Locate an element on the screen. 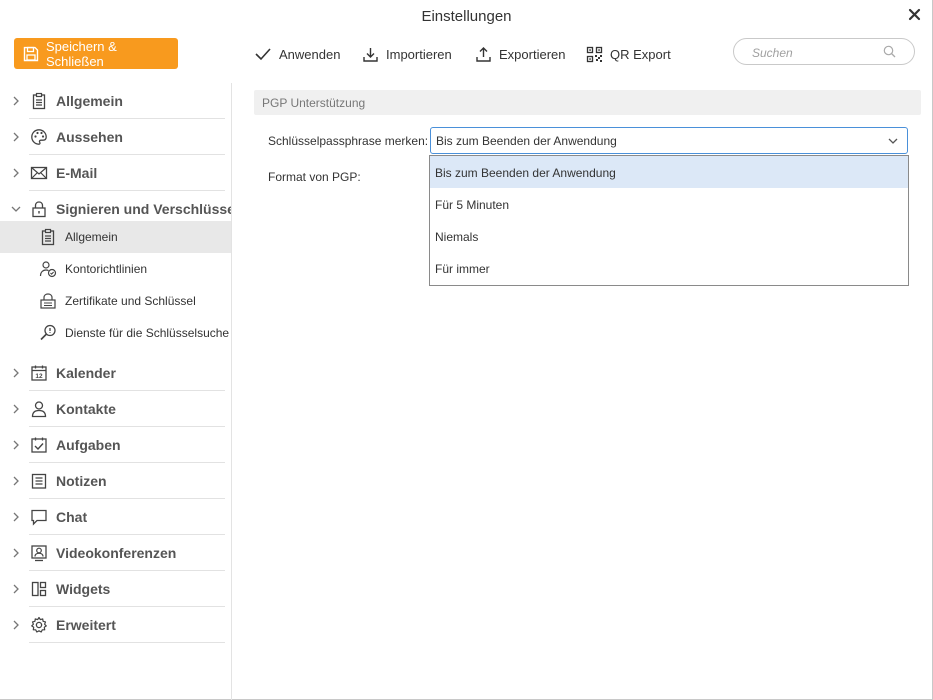 This screenshot has height=700, width=933. apply-label: Anwenden is located at coordinates (310, 54).